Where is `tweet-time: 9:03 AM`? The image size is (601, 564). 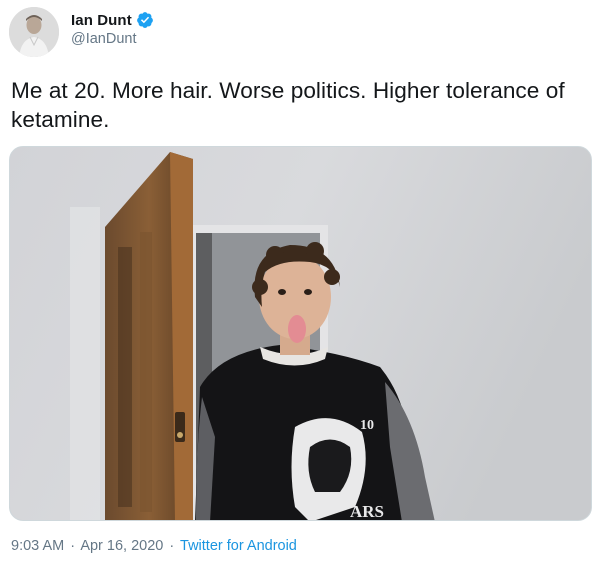
tweet-time: 9:03 AM is located at coordinates (37, 546).